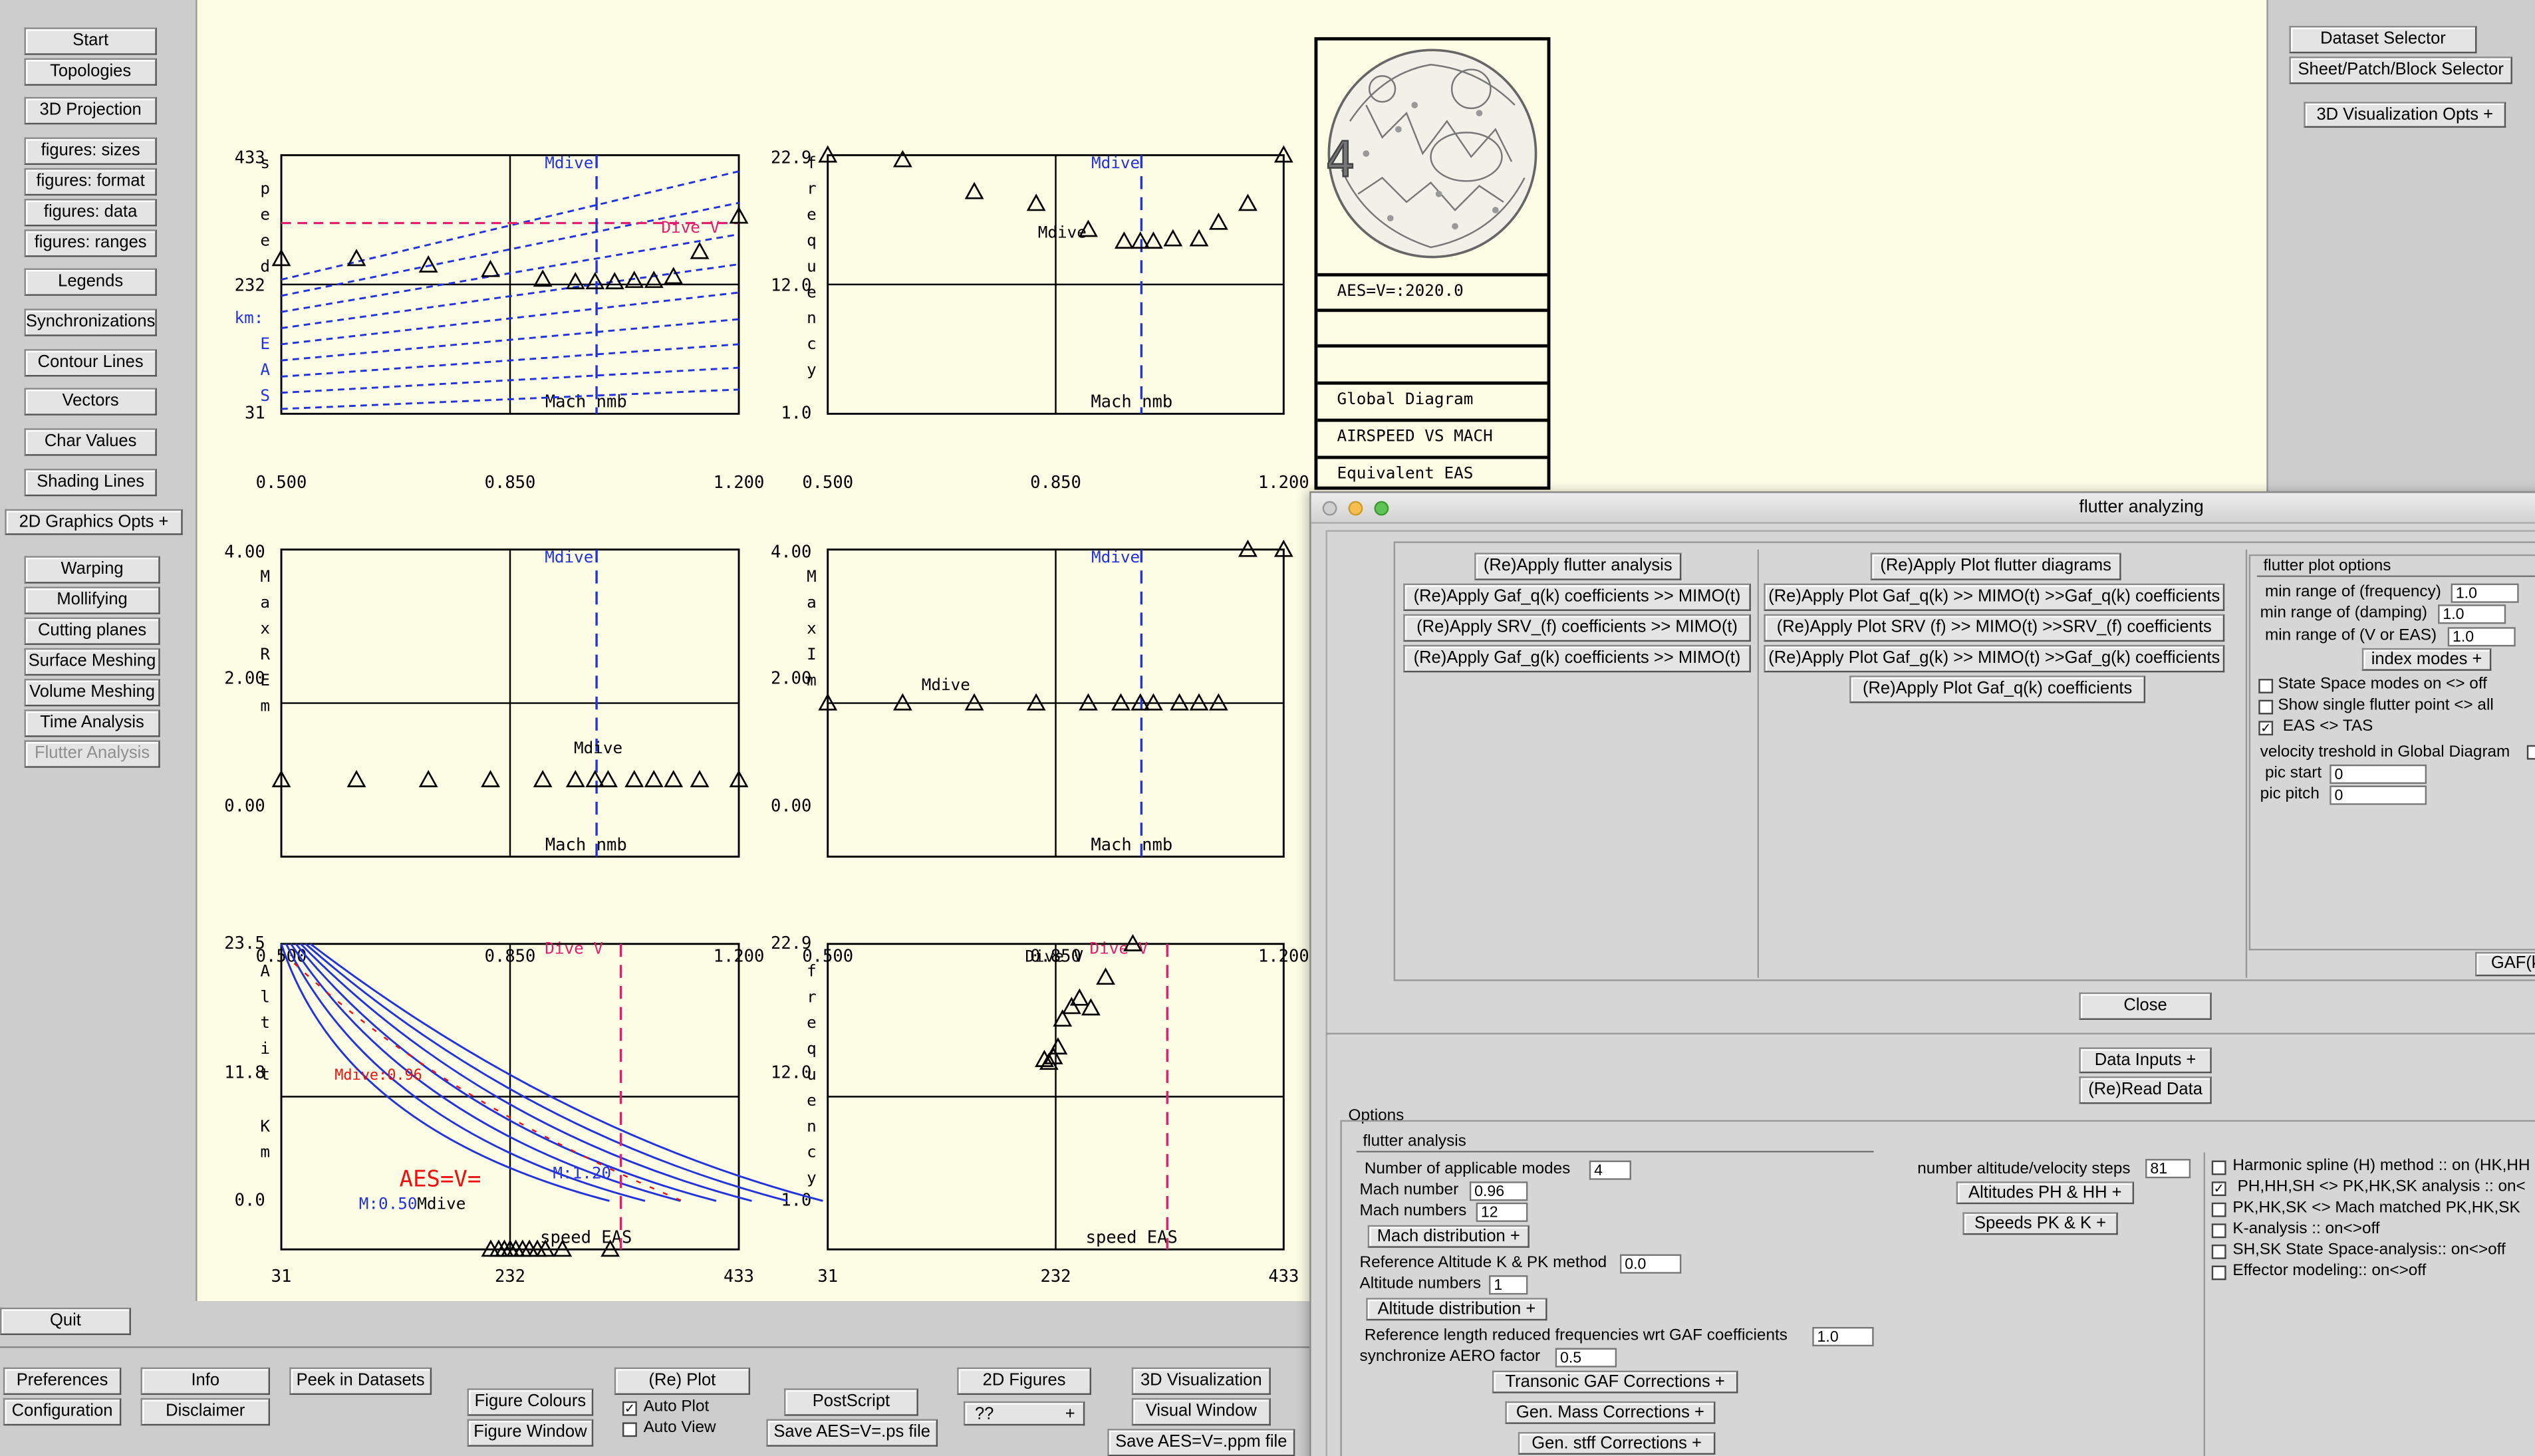 The image size is (2535, 1456). Describe the element at coordinates (2218, 1272) in the screenshot. I see `effector-checkbox` at that location.